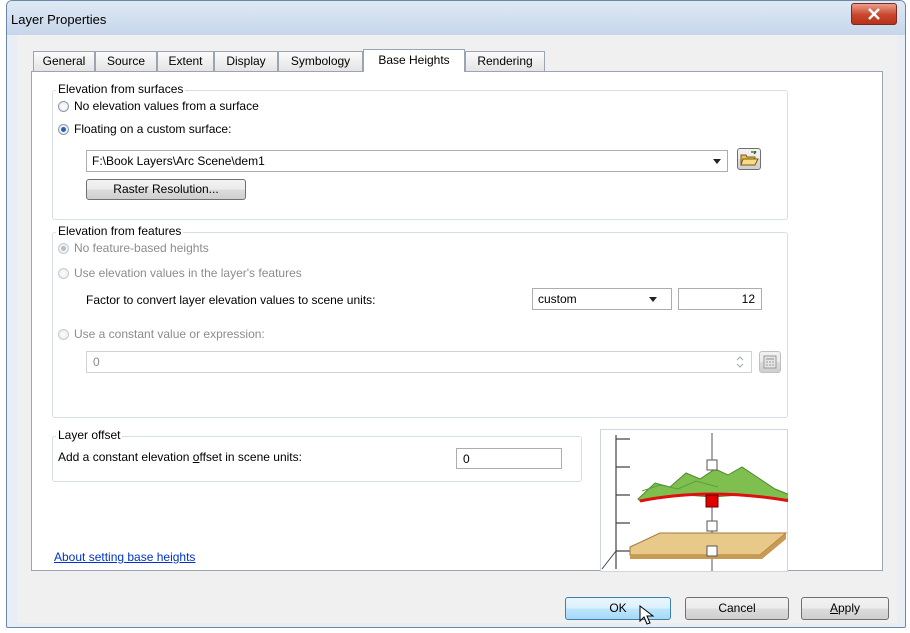 Image resolution: width=910 pixels, height=633 pixels. What do you see at coordinates (647, 615) in the screenshot?
I see `mouse-cursor-icon` at bounding box center [647, 615].